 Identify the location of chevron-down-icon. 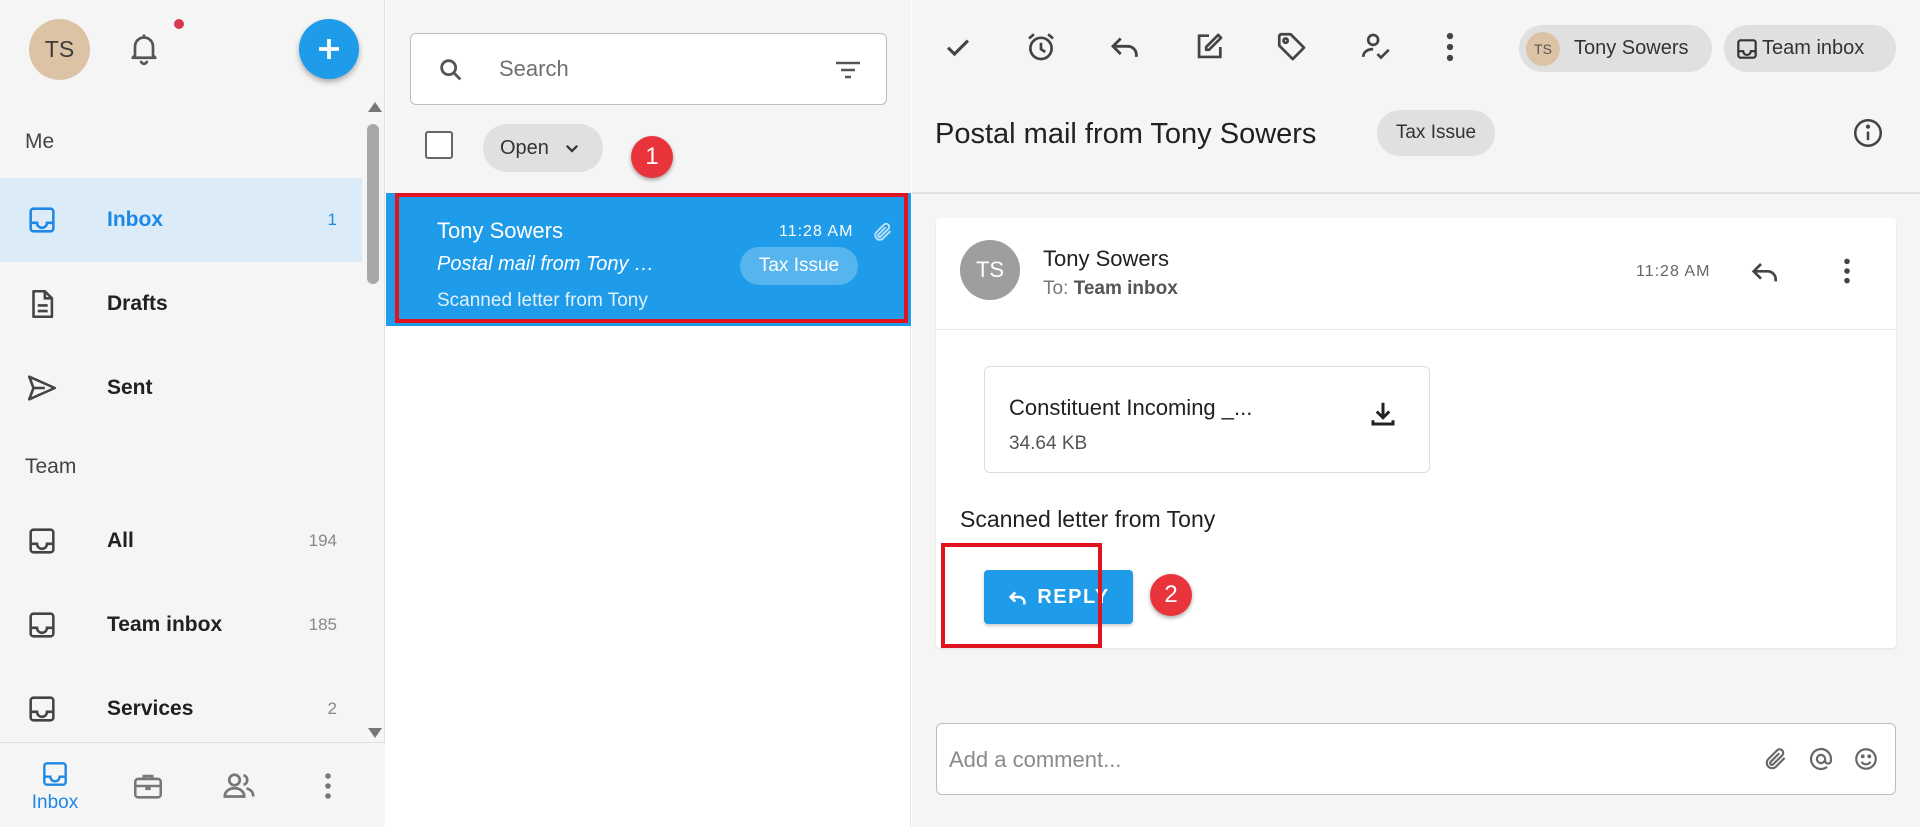
(572, 148).